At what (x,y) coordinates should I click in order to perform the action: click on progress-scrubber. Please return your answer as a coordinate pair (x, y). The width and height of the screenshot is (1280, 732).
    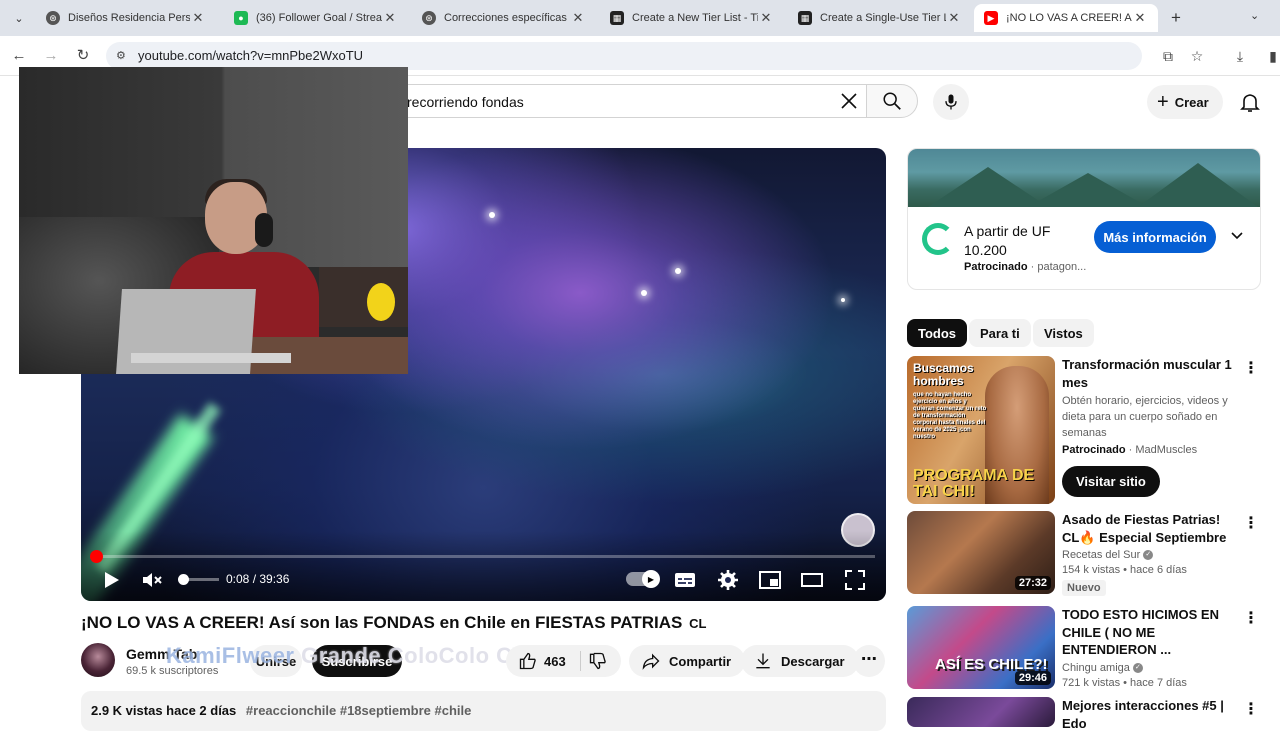
    Looking at the image, I should click on (96, 556).